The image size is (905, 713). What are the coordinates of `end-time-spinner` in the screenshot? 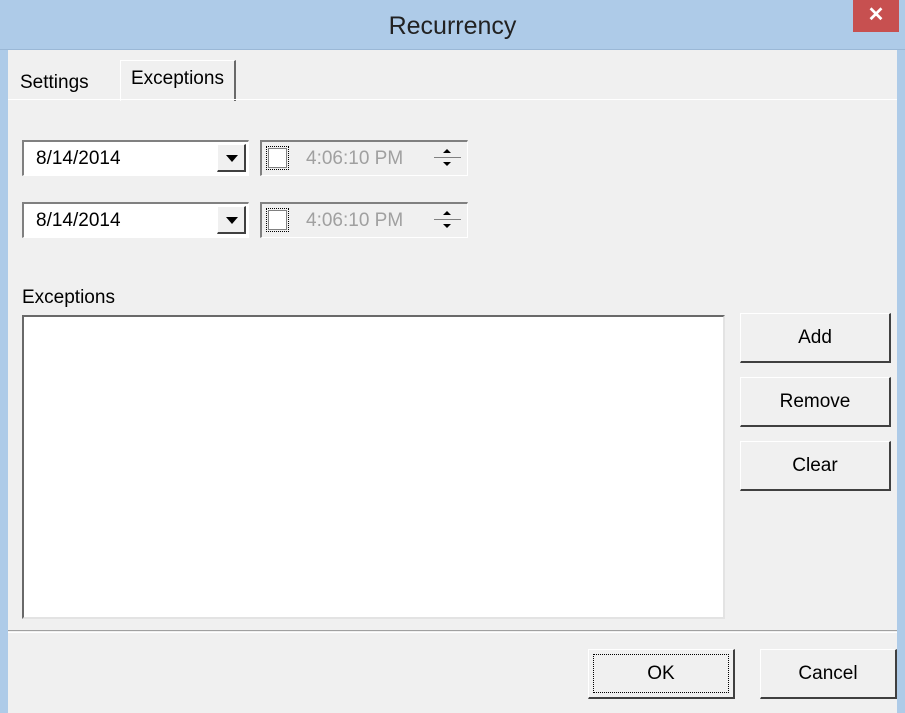 It's located at (447, 220).